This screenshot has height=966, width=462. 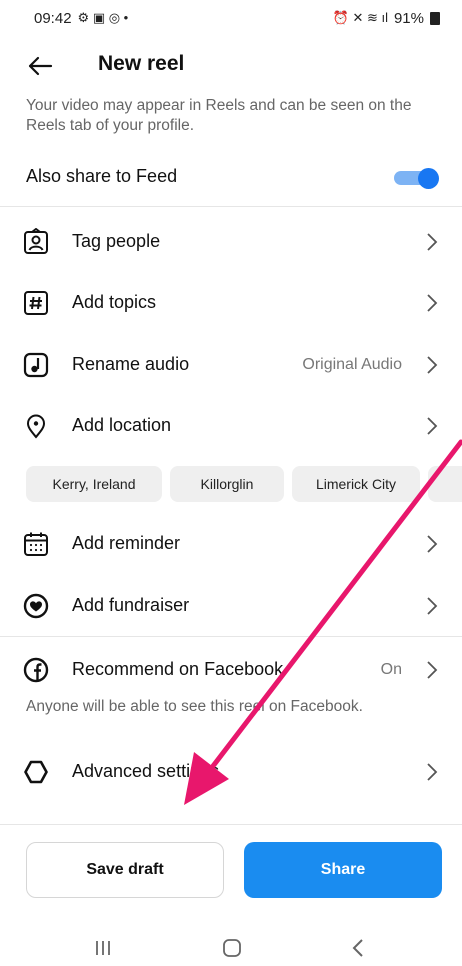 What do you see at coordinates (435, 18) in the screenshot?
I see `battery-icon` at bounding box center [435, 18].